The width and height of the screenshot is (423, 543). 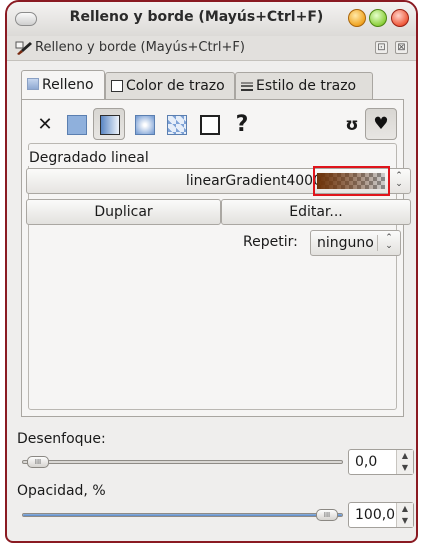 I want to click on question-icon: ?, so click(x=242, y=124).